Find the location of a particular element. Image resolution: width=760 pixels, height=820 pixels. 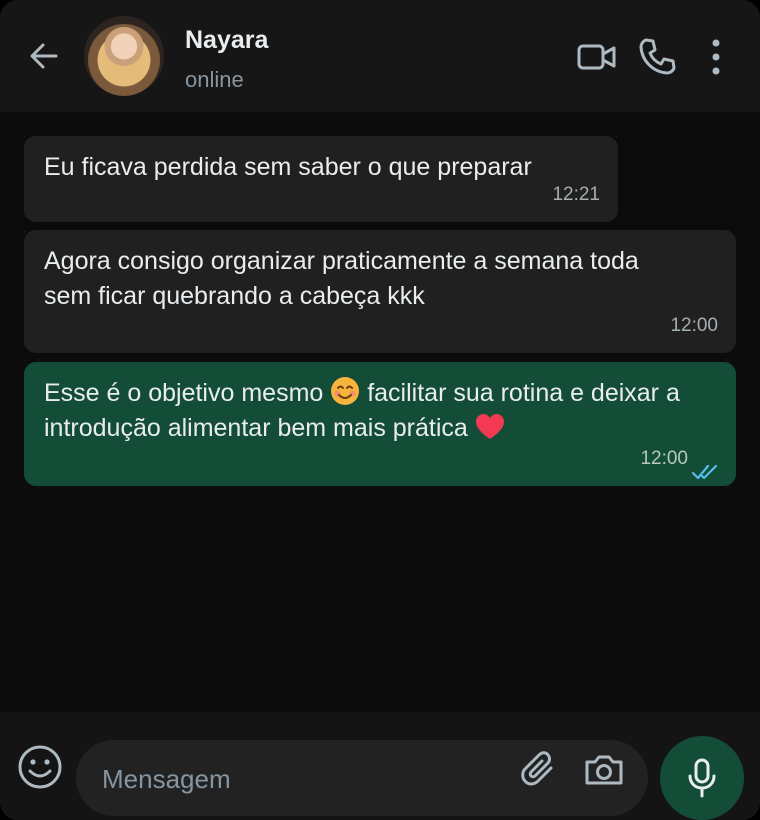

mic-icon is located at coordinates (702, 778).